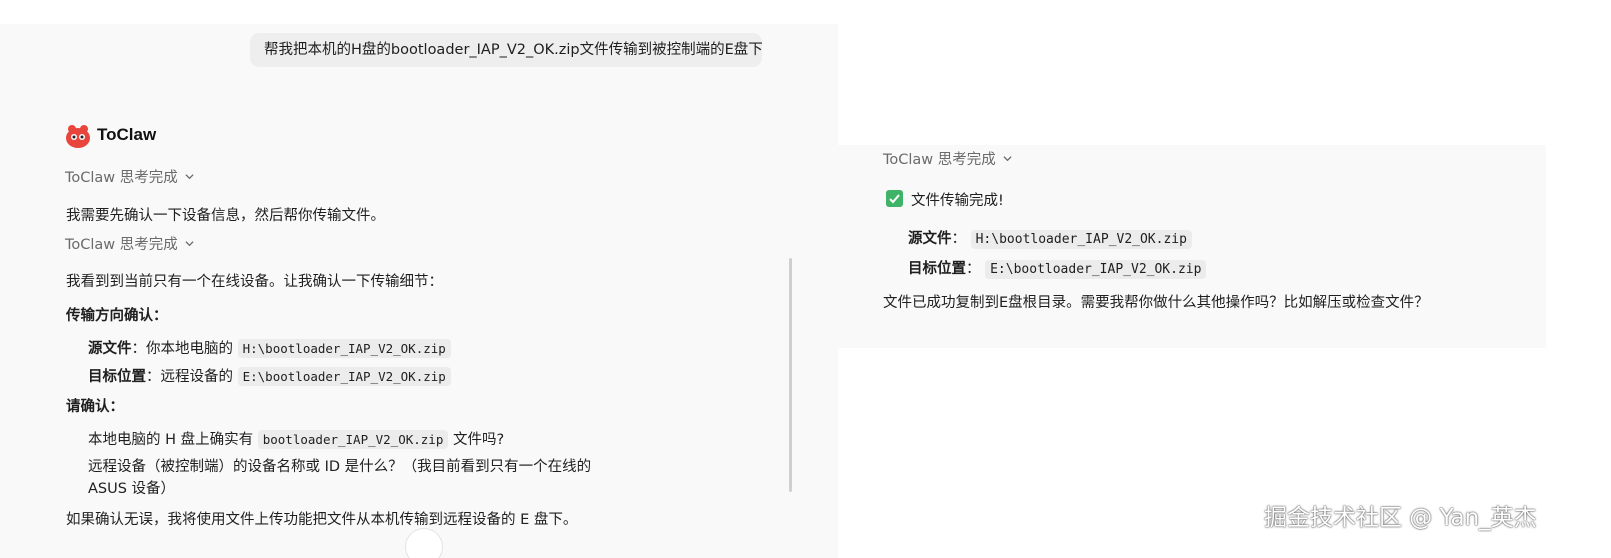 Image resolution: width=1611 pixels, height=558 pixels. Describe the element at coordinates (1156, 303) in the screenshot. I see `result-summary: 文件已成功复制到E盘根目录。需要我帮你做什么其他操作吗？比如解压或检查文件？` at that location.